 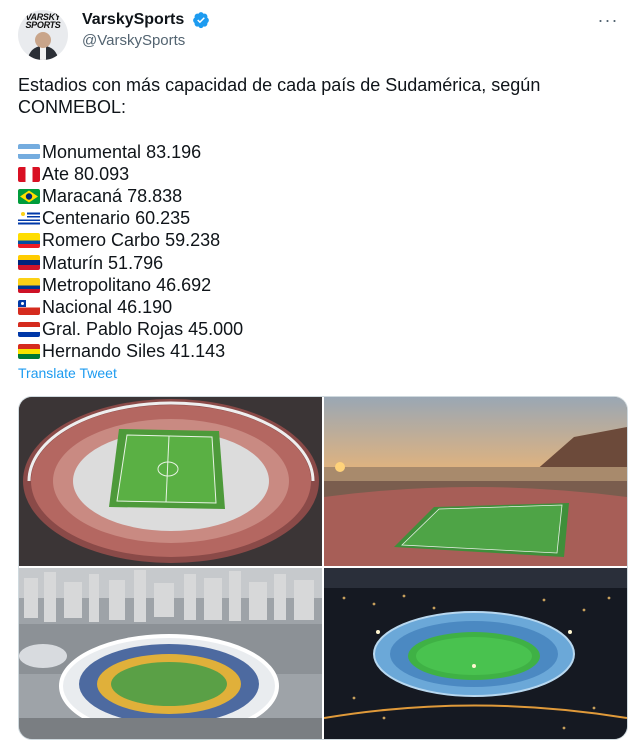 What do you see at coordinates (200, 20) in the screenshot?
I see `verified-badge-icon` at bounding box center [200, 20].